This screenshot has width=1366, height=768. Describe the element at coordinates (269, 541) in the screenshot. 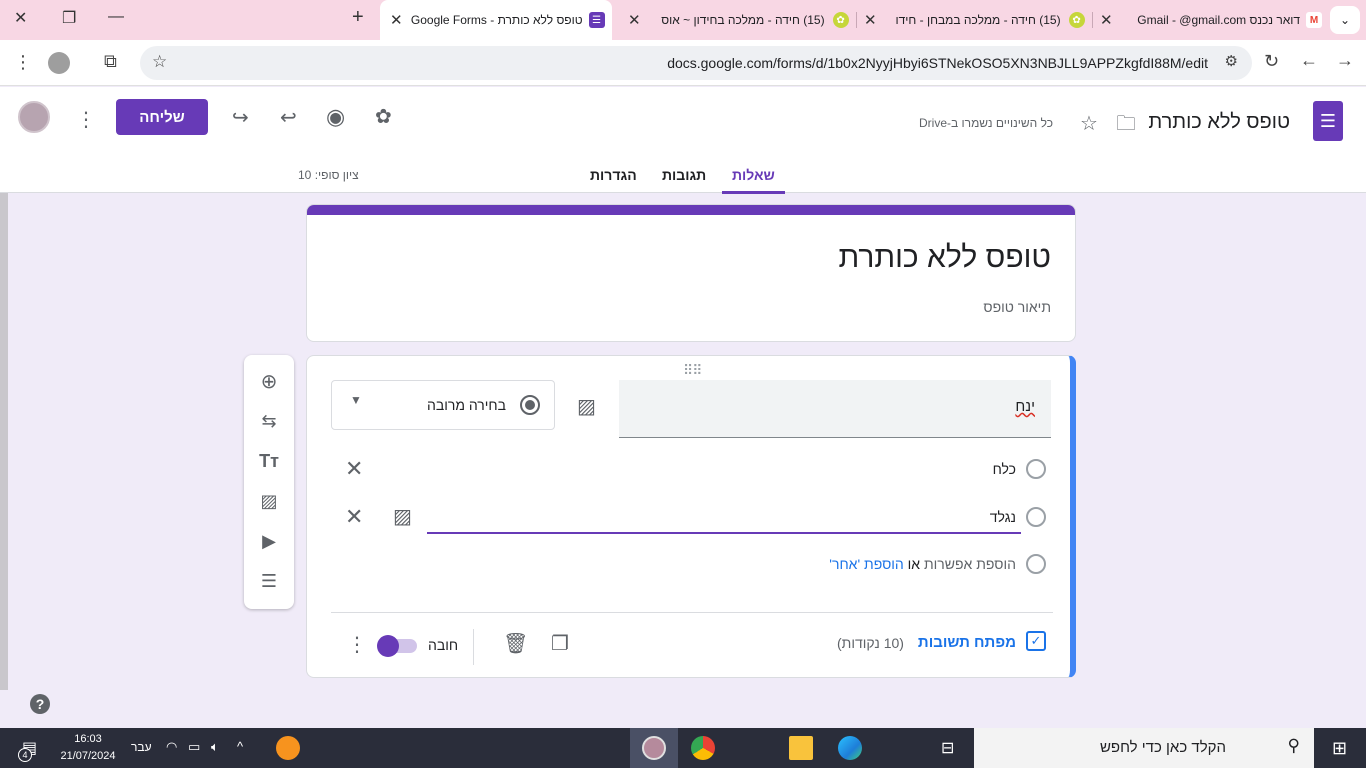

I see `add-video-icon: ▶` at that location.